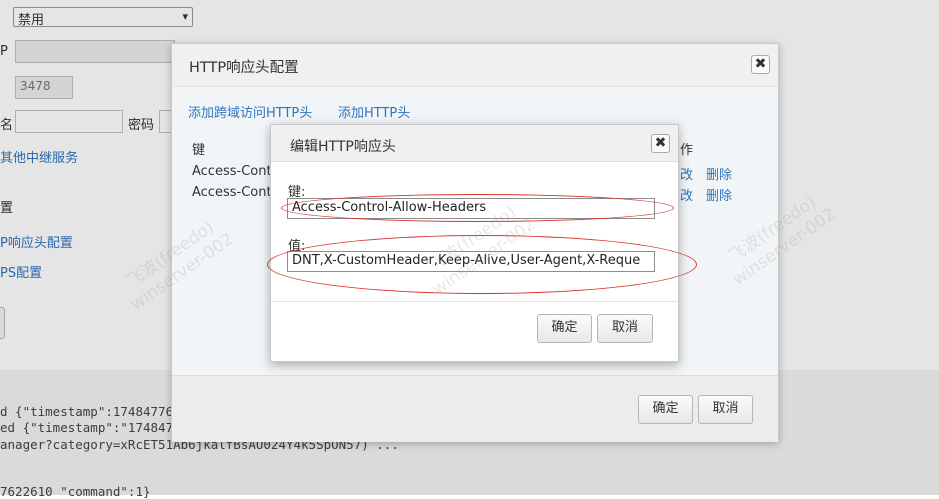  Describe the element at coordinates (475, 408) in the screenshot. I see `dialog-footer: 确定 取消` at that location.